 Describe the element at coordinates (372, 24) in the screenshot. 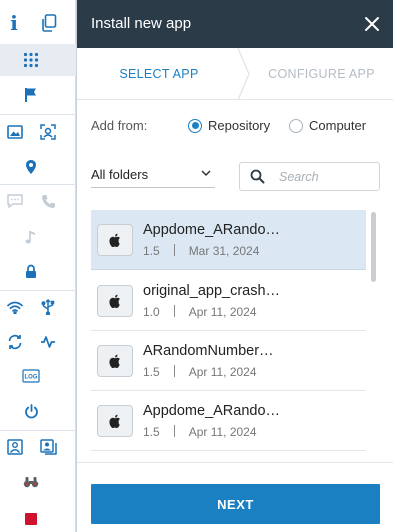

I see `close-icon` at that location.